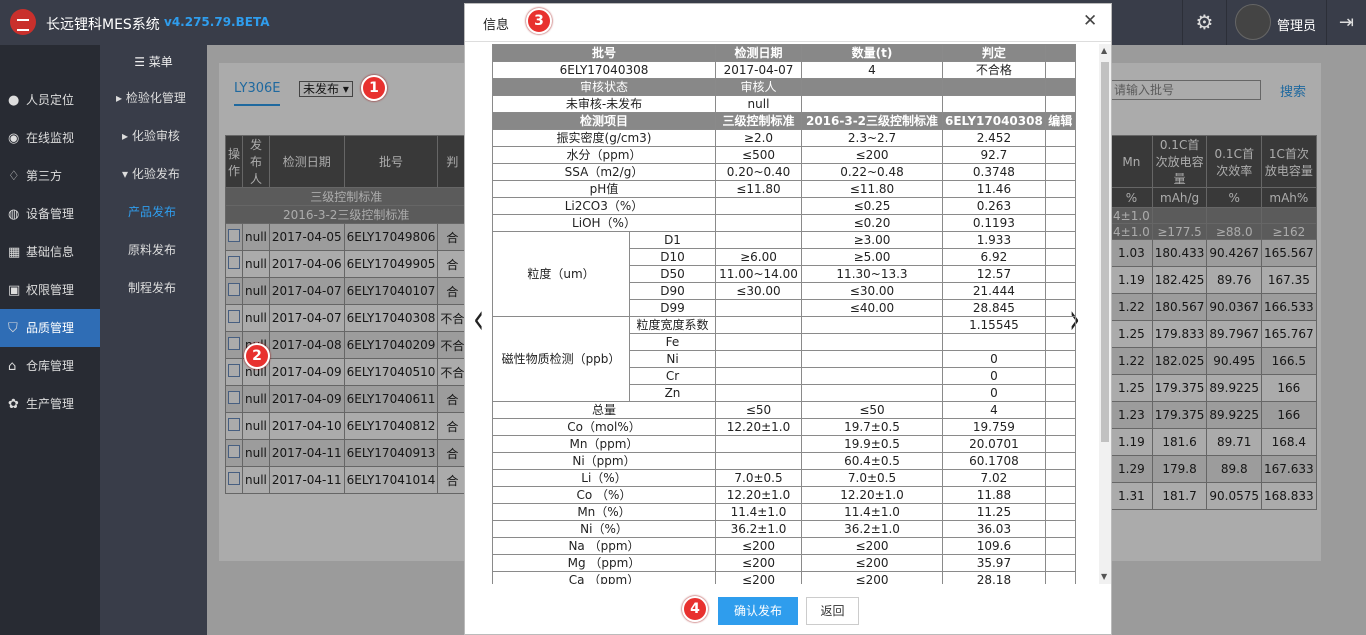 The width and height of the screenshot is (1366, 635). I want to click on submenu-item-material-publish: 原料发布, so click(153, 250).